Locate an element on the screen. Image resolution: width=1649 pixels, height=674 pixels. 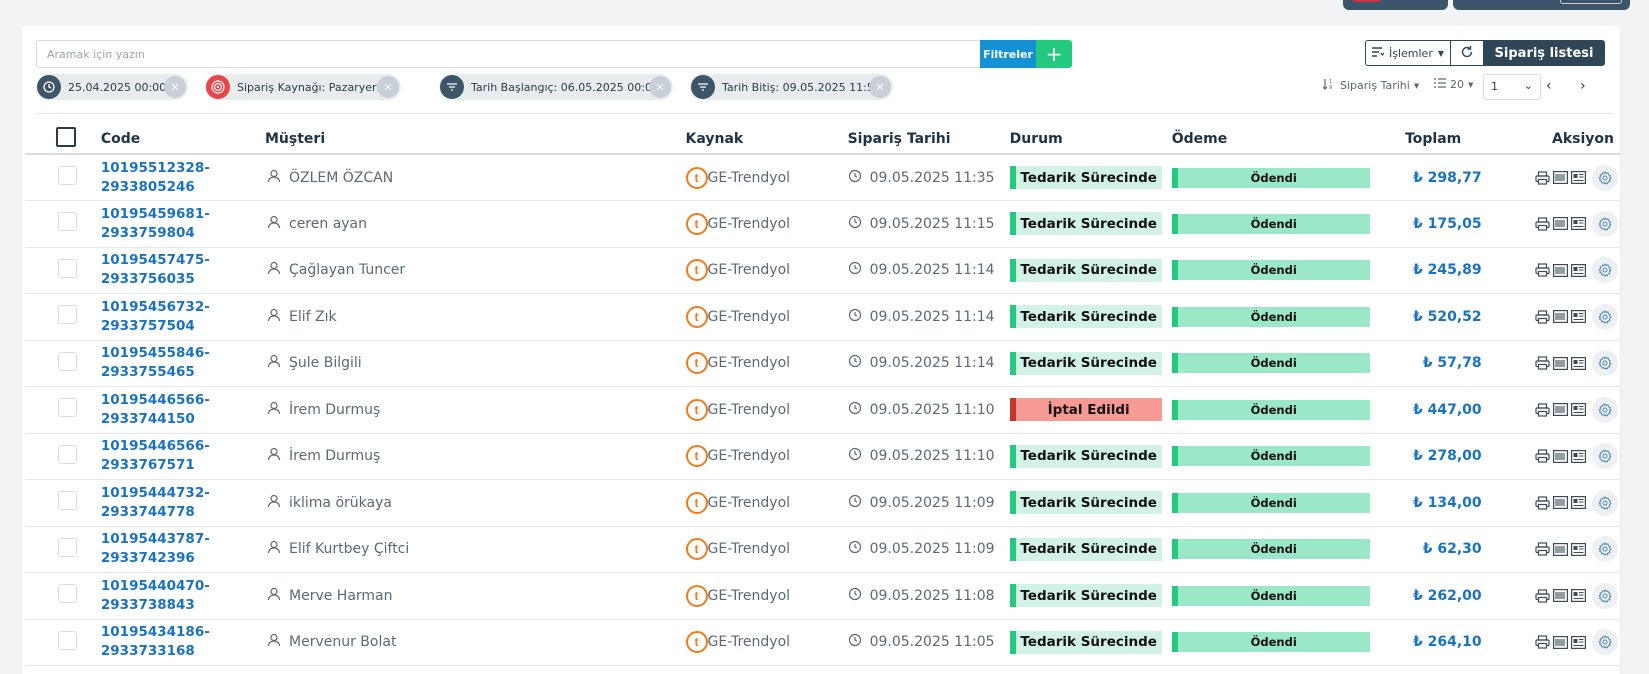
header-customer: Müşteri is located at coordinates (475, 139).